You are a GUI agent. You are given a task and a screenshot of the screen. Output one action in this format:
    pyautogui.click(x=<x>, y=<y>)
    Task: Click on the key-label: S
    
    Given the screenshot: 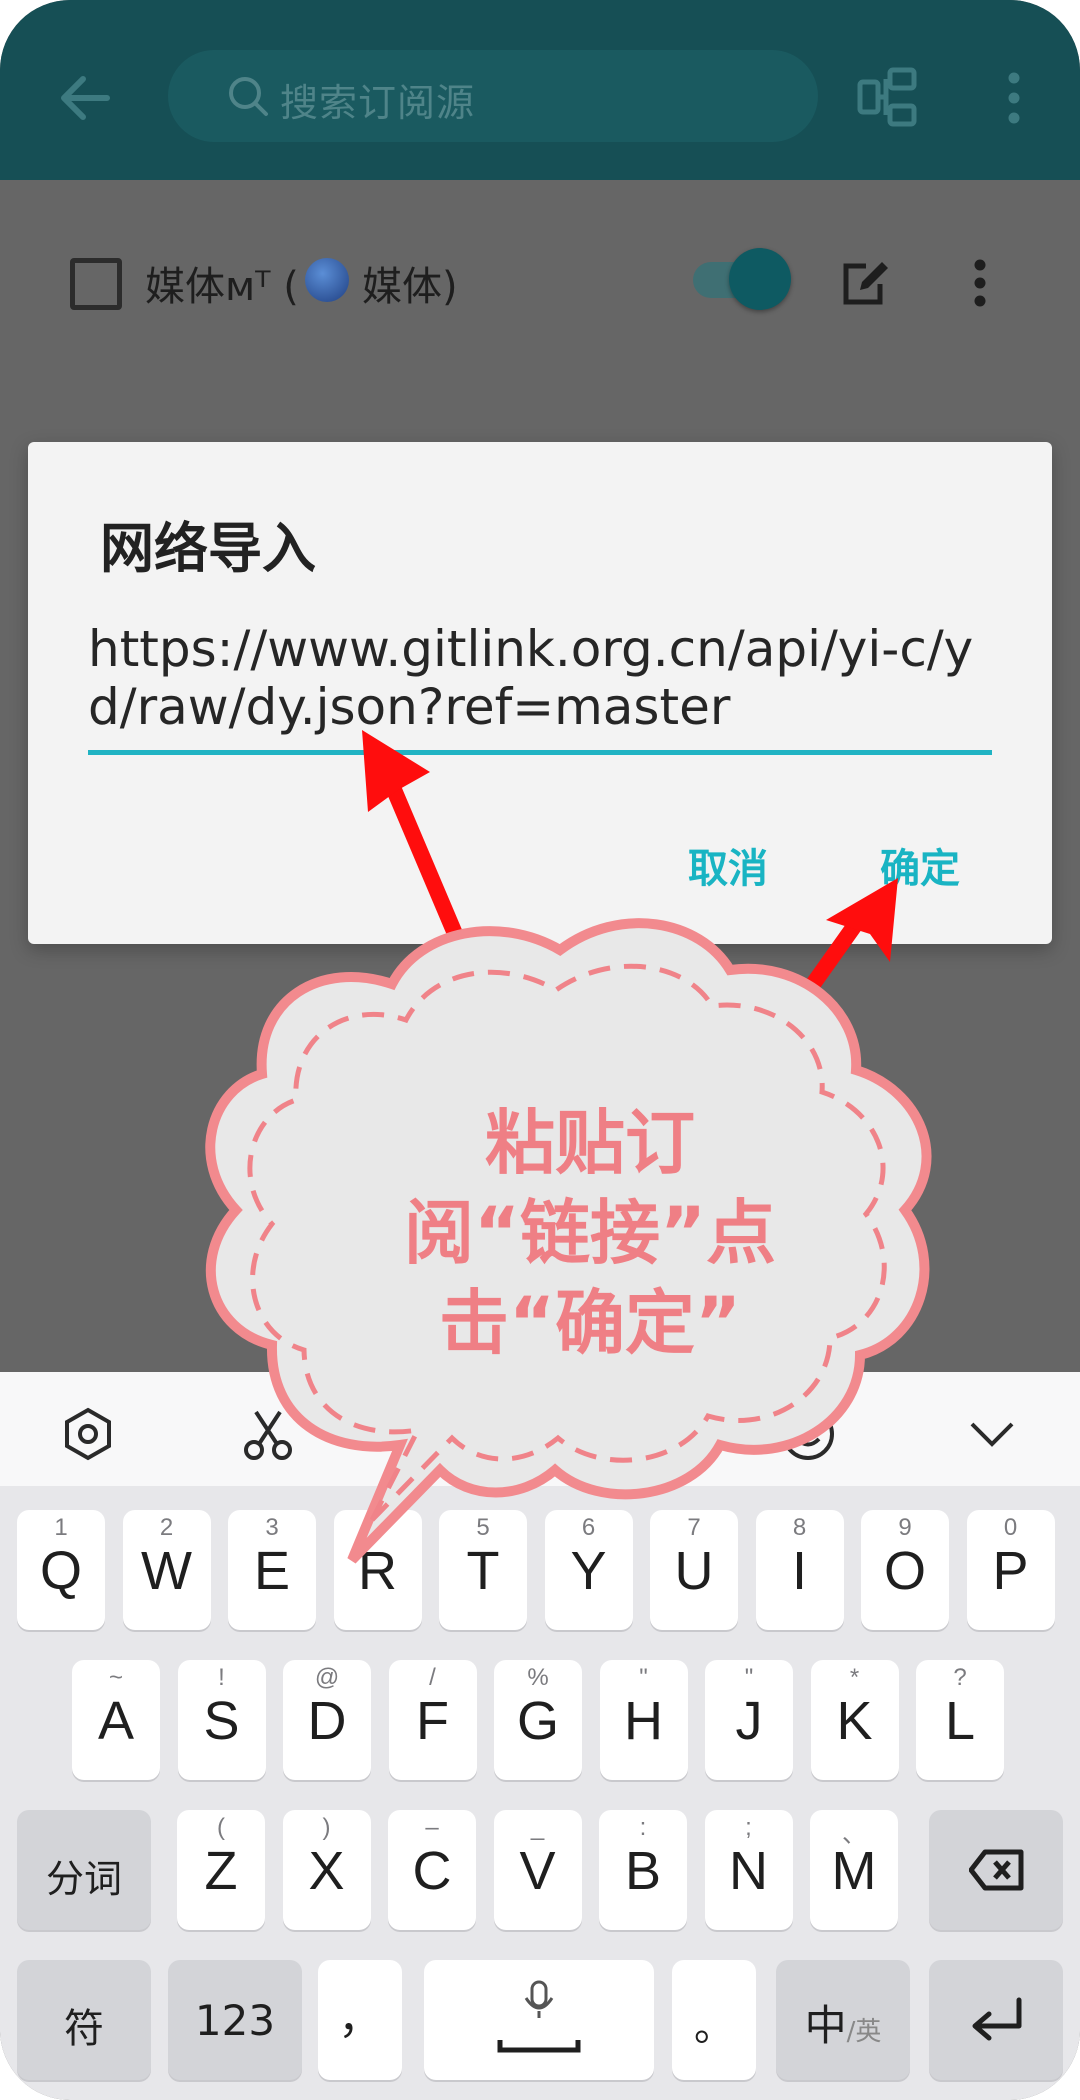 What is the action you would take?
    pyautogui.click(x=221, y=1721)
    